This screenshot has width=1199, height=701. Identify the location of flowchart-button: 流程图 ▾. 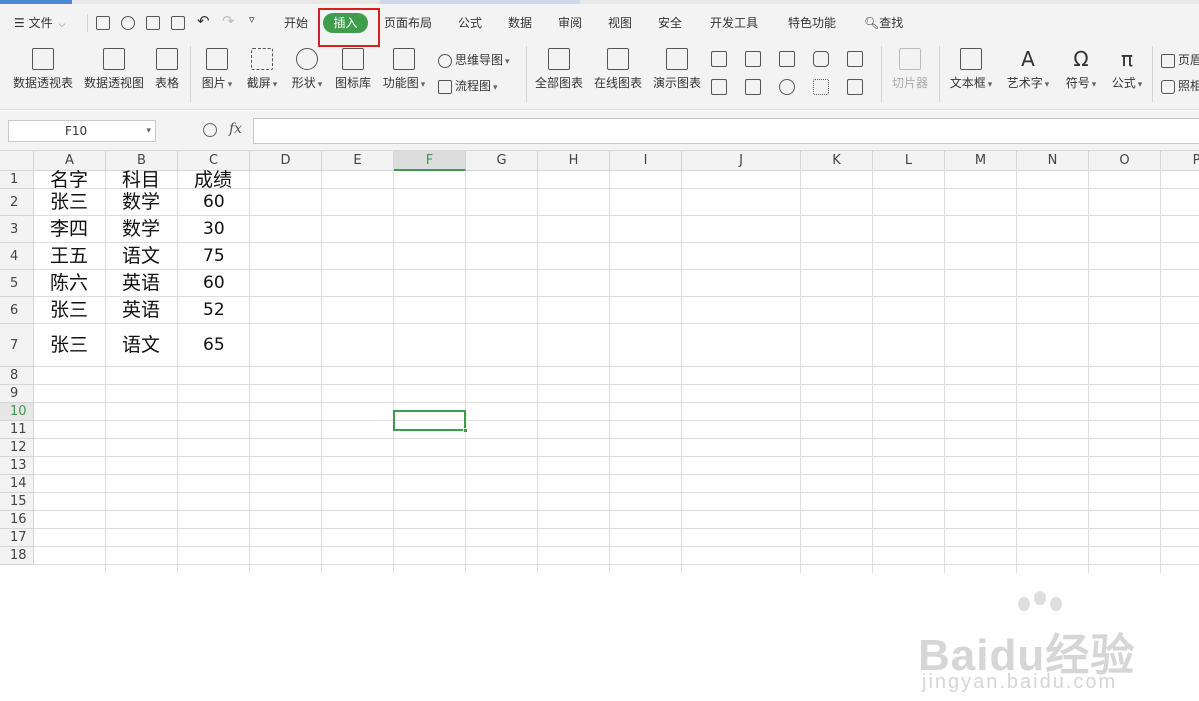
(468, 85).